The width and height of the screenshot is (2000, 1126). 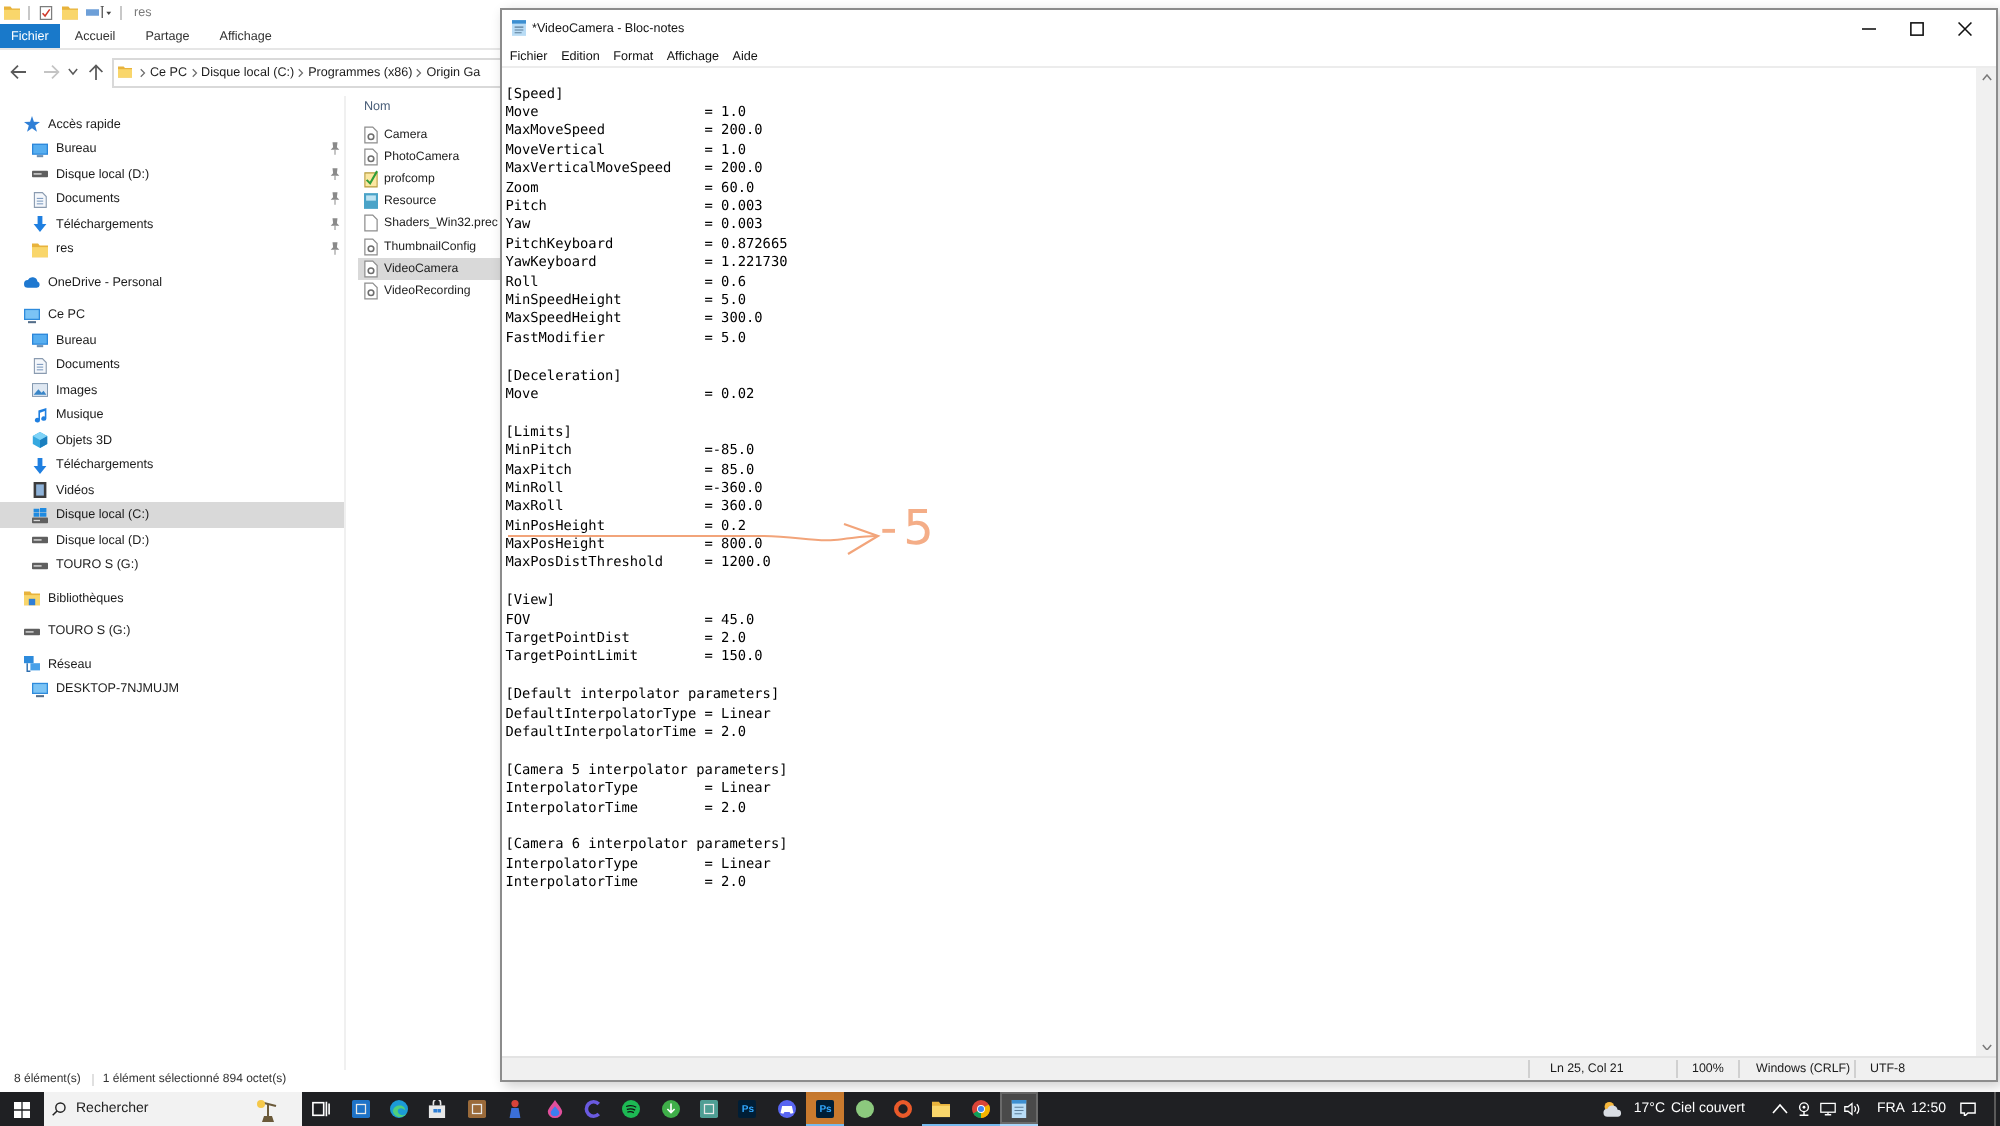 I want to click on shopping-bag-icon, so click(x=437, y=1109).